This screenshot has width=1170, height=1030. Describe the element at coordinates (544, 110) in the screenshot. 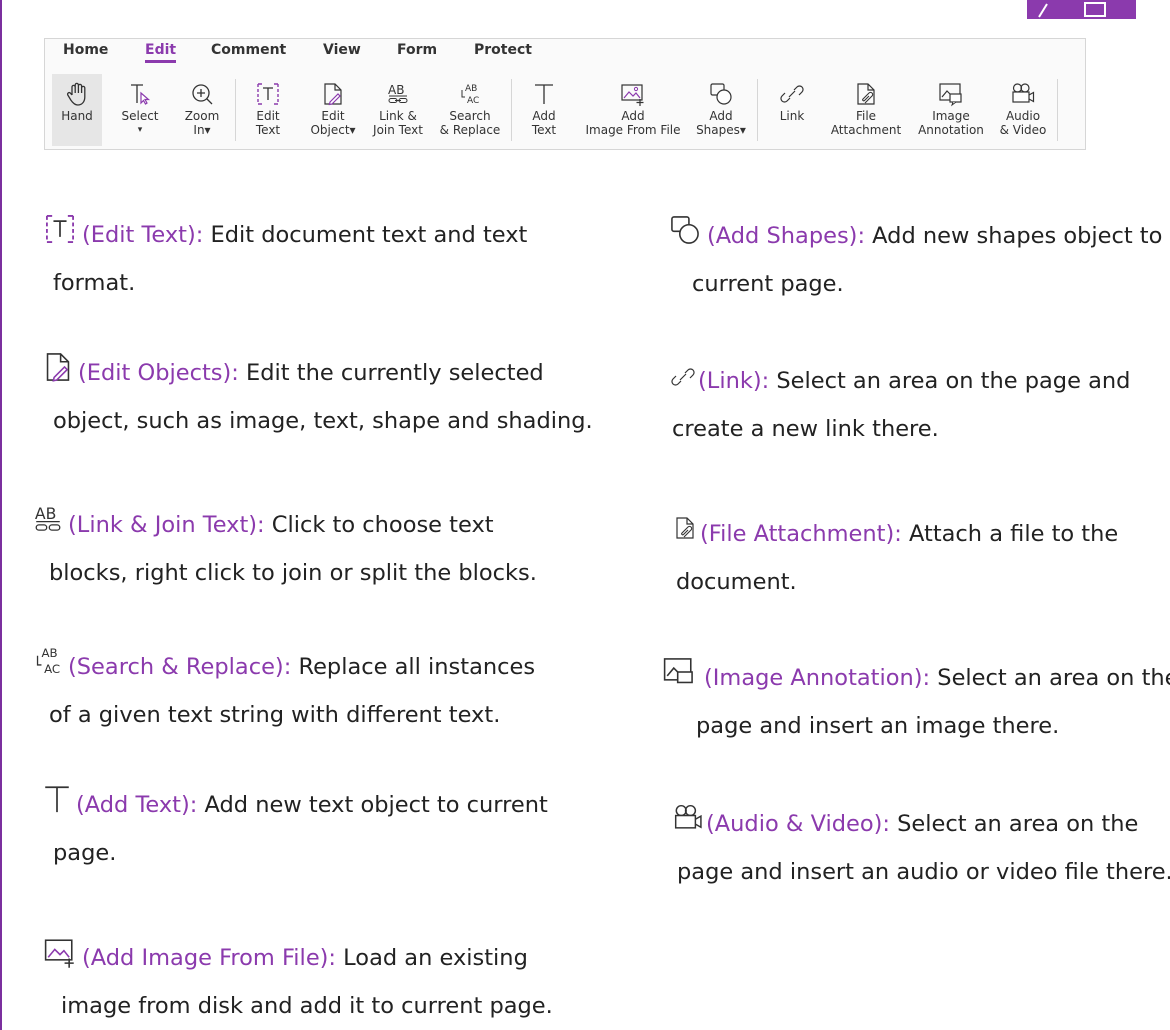

I see `add-text-button: Add Text` at that location.